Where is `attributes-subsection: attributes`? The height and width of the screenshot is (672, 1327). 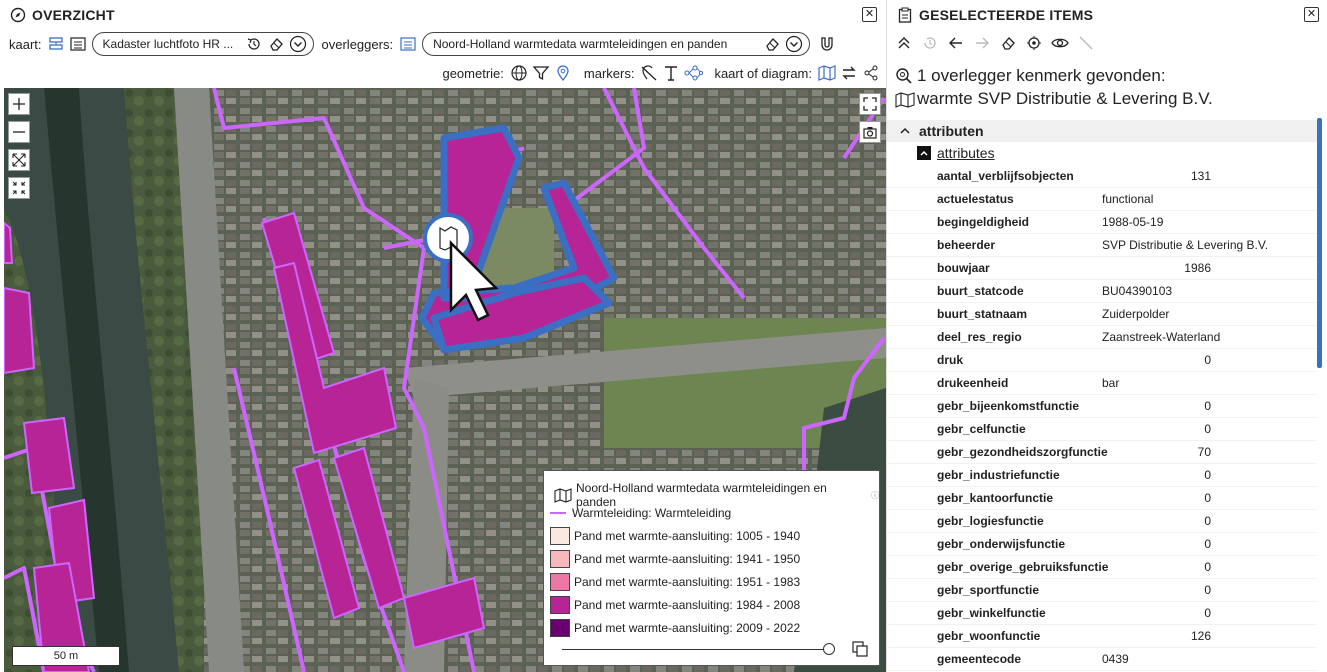
attributes-subsection: attributes is located at coordinates (956, 153).